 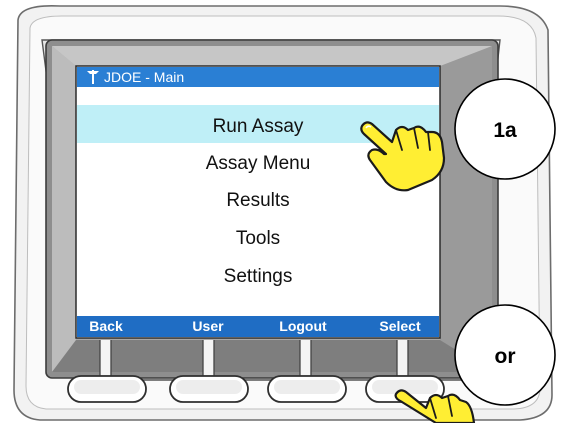 I want to click on softkey-label-back: Back, so click(x=106, y=326).